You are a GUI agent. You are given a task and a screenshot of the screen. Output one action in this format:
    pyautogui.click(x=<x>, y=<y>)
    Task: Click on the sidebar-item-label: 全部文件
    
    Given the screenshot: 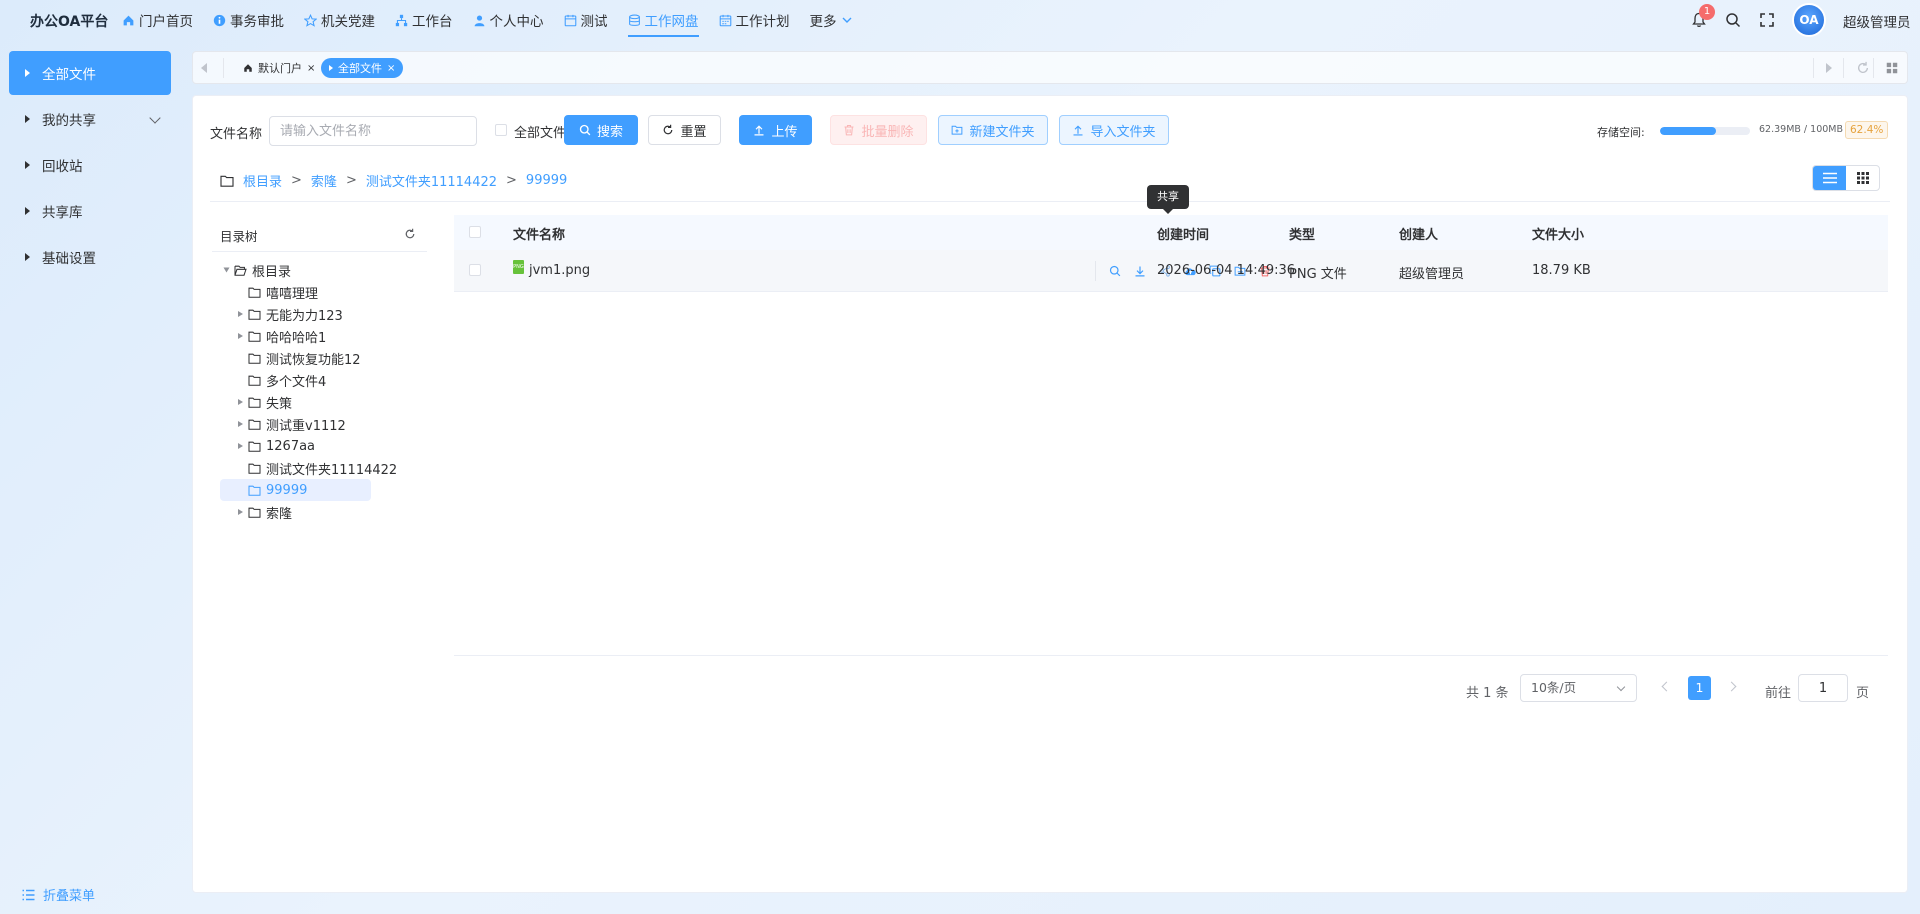 What is the action you would take?
    pyautogui.click(x=69, y=75)
    